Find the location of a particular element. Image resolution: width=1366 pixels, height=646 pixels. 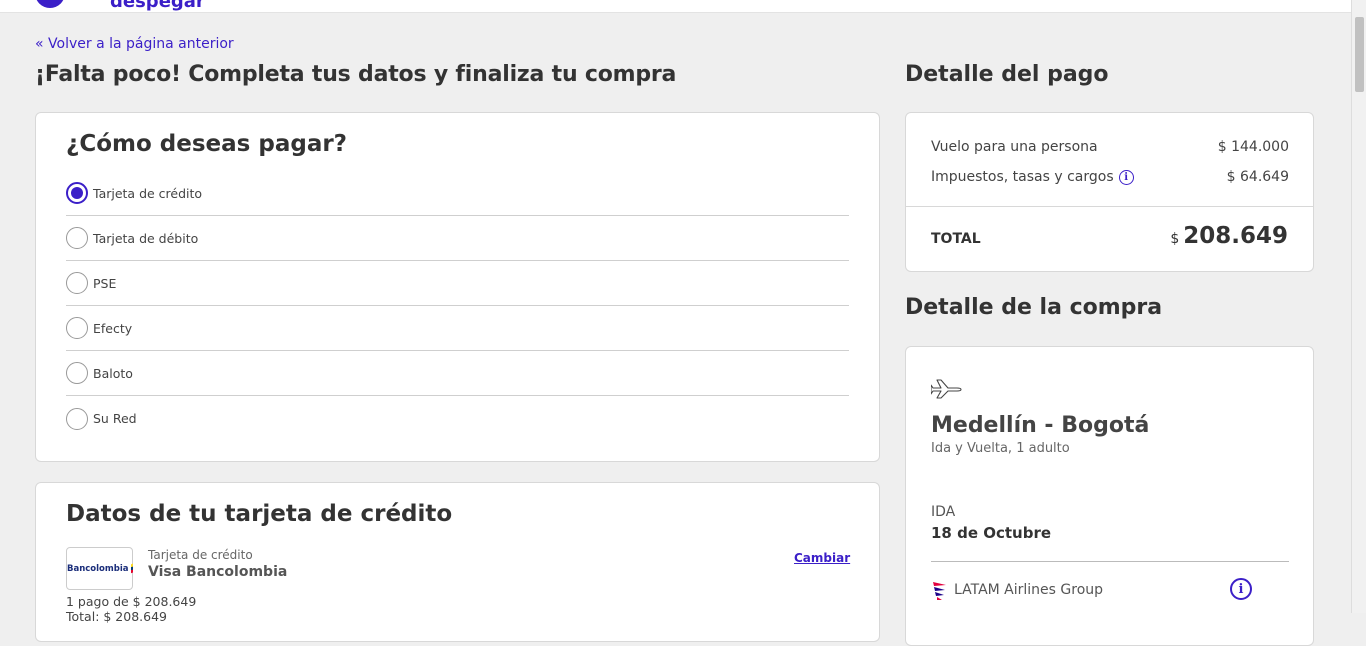

airline-row: LATAM Airlines Group is located at coordinates (1017, 590).